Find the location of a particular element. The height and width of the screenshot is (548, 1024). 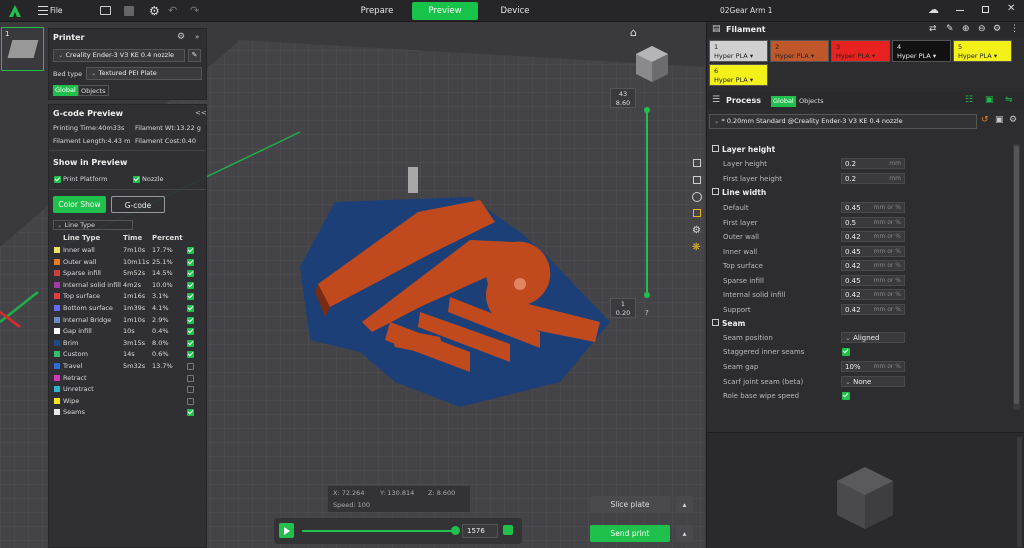

layer-height-input: 0.2 mm is located at coordinates (873, 163).